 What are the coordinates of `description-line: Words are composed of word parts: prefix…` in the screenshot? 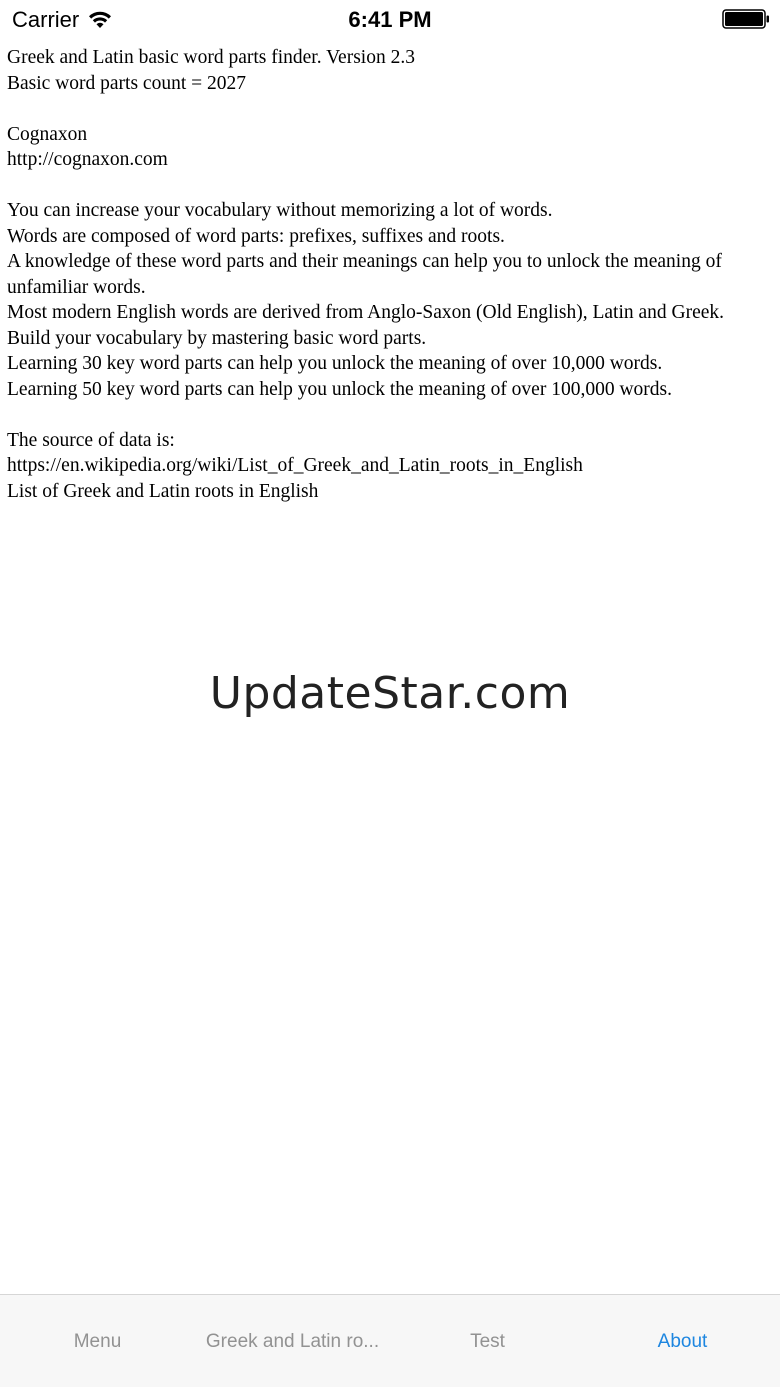 It's located at (256, 236).